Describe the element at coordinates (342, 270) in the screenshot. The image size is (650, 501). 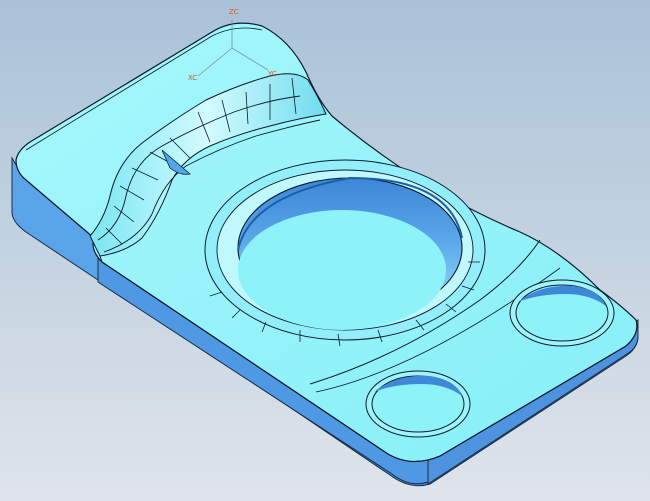
I see `large-bore-floor` at that location.